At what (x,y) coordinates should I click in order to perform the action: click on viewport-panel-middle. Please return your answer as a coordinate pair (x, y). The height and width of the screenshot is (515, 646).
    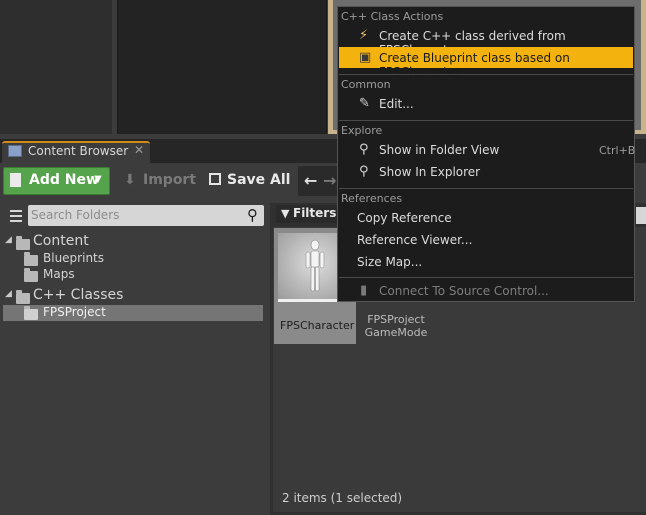
    Looking at the image, I should click on (222, 67).